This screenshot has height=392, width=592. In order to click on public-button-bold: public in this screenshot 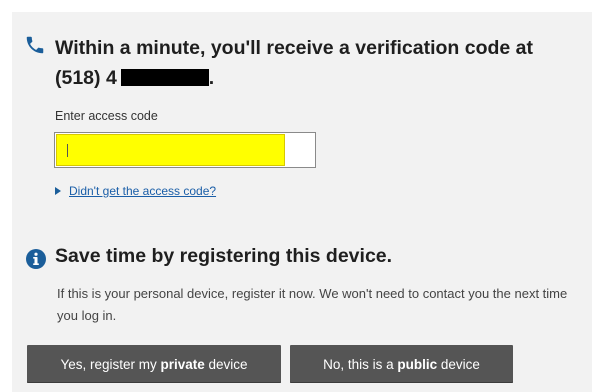, I will do `click(417, 364)`.